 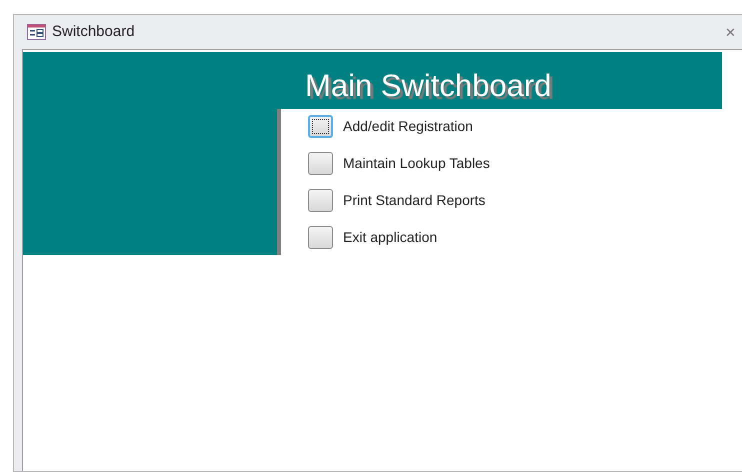 I want to click on switchboard-label: Maintain Lookup Tables, so click(x=416, y=163).